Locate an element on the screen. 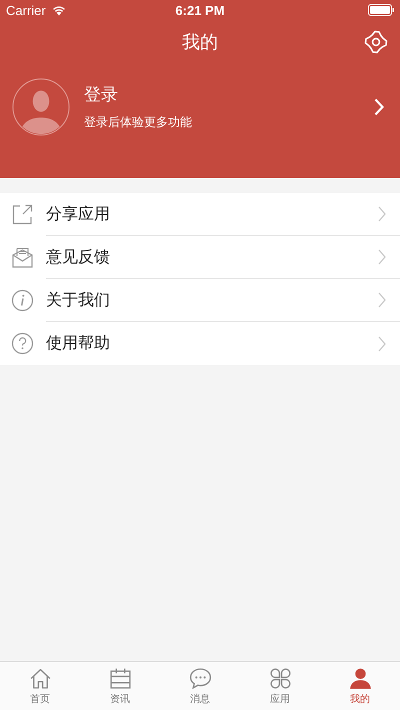 The height and width of the screenshot is (710, 400). profile-row: 登录 登录后体验更多功能 is located at coordinates (200, 103).